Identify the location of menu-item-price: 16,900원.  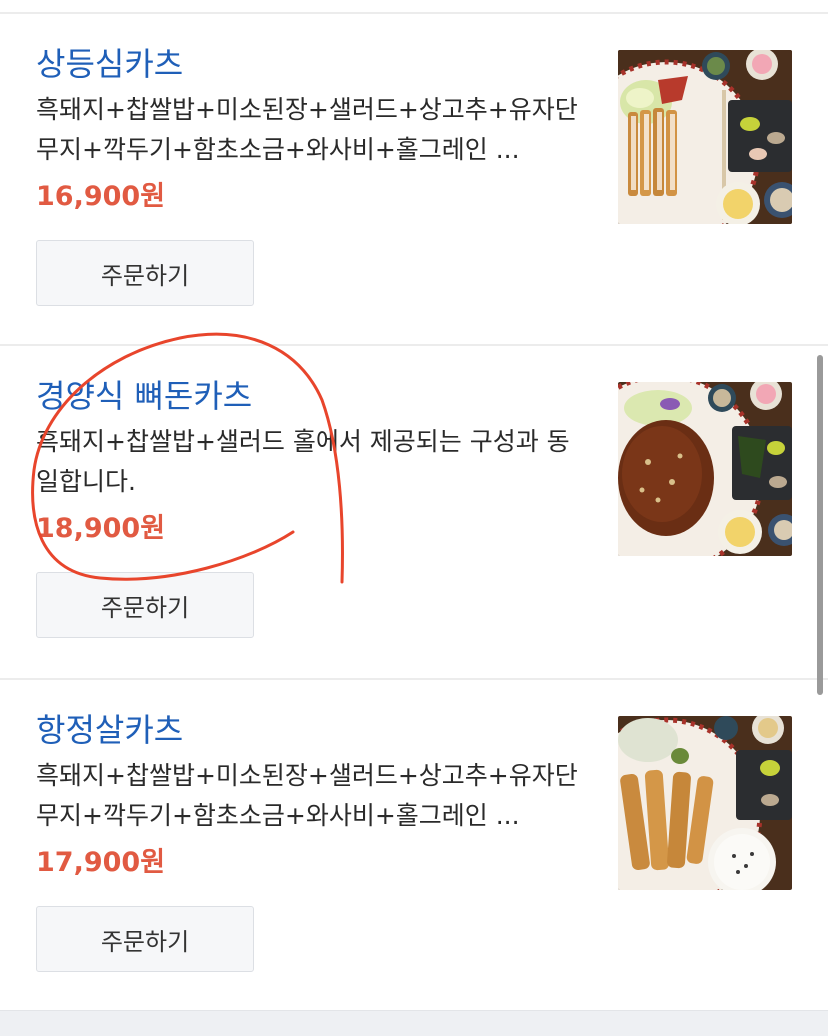
(101, 196).